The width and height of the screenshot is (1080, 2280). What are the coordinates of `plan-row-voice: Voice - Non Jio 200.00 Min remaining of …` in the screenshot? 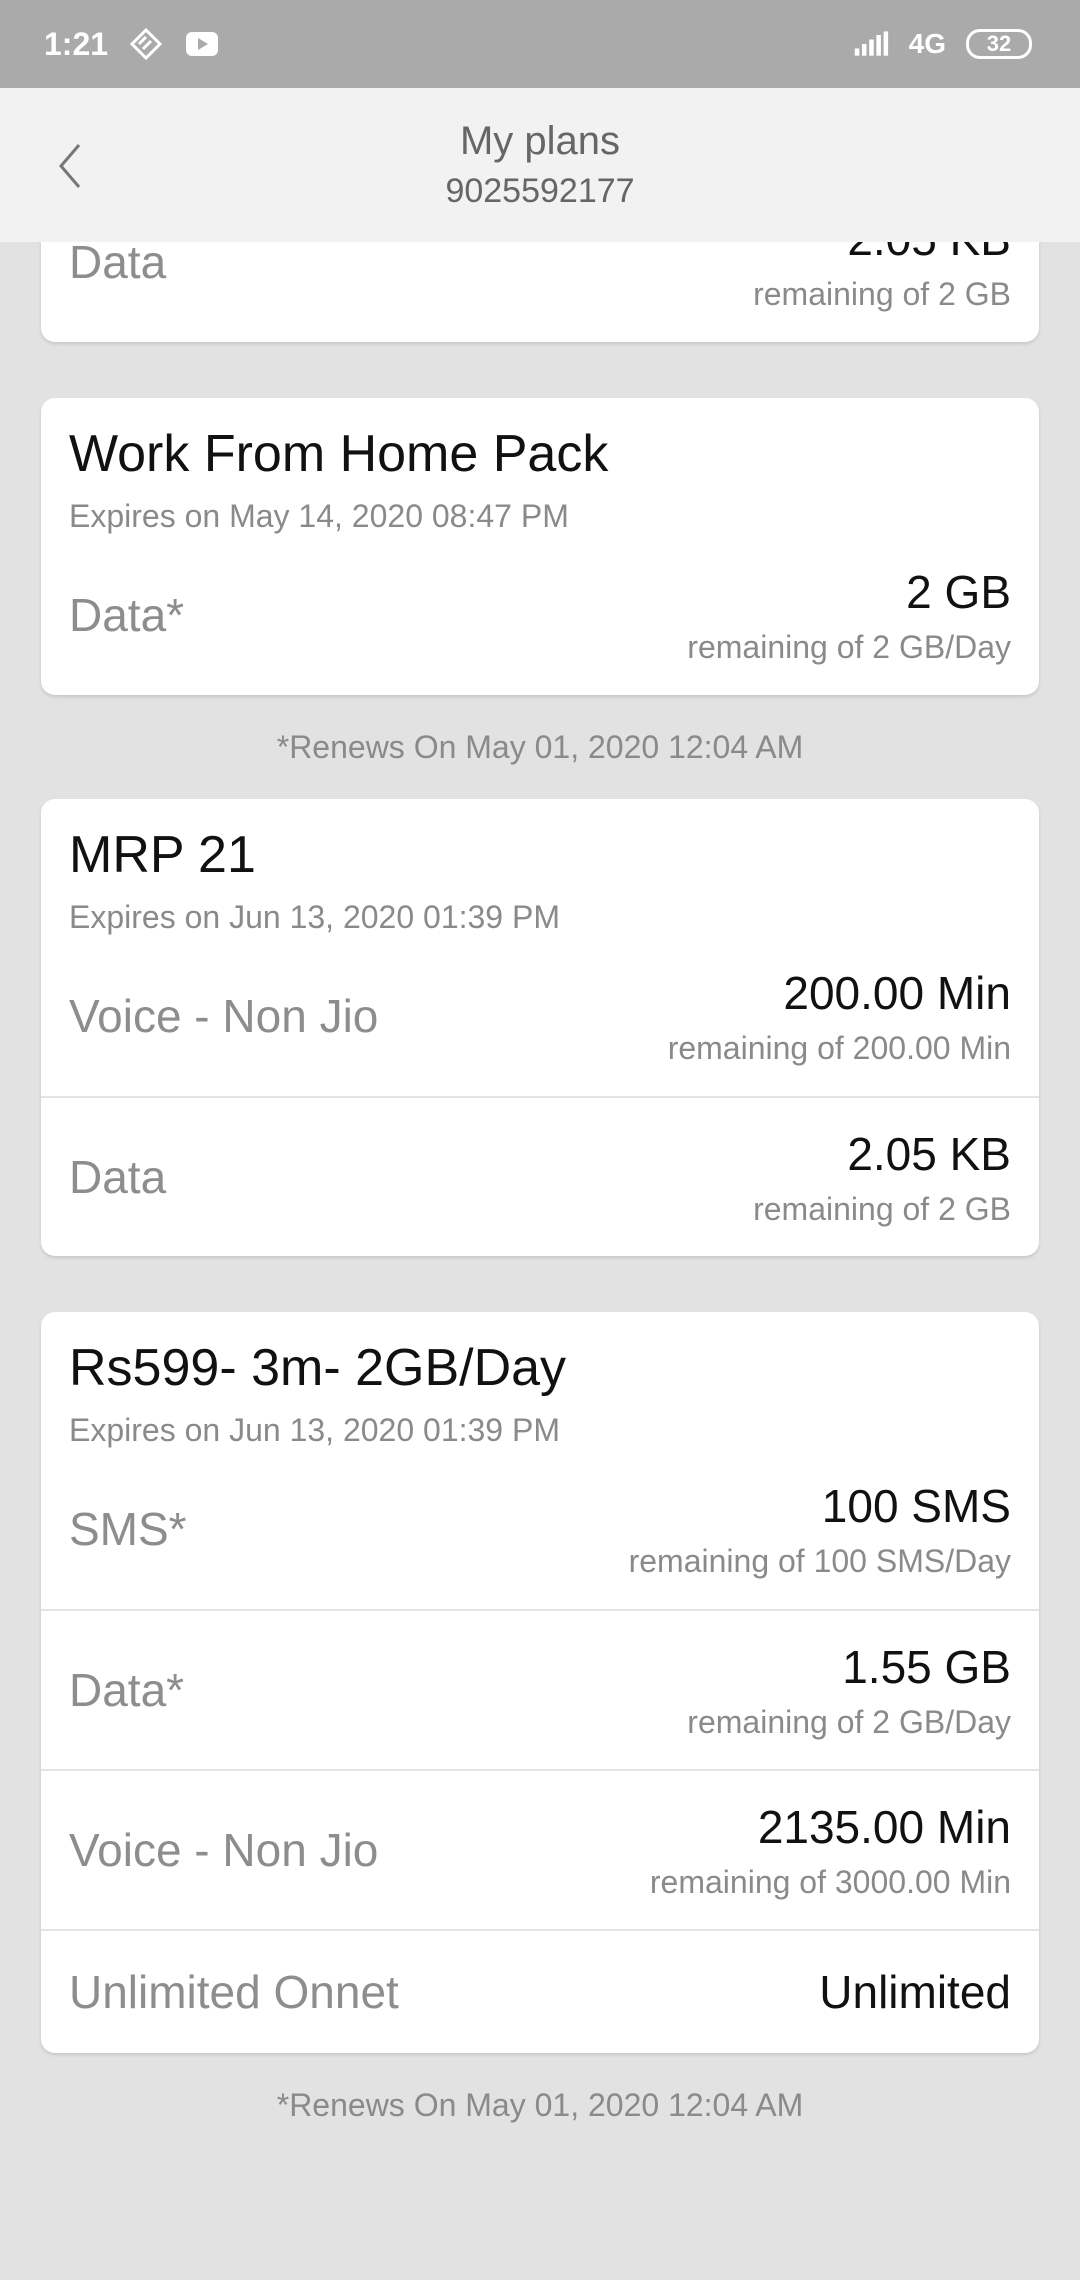 It's located at (540, 1016).